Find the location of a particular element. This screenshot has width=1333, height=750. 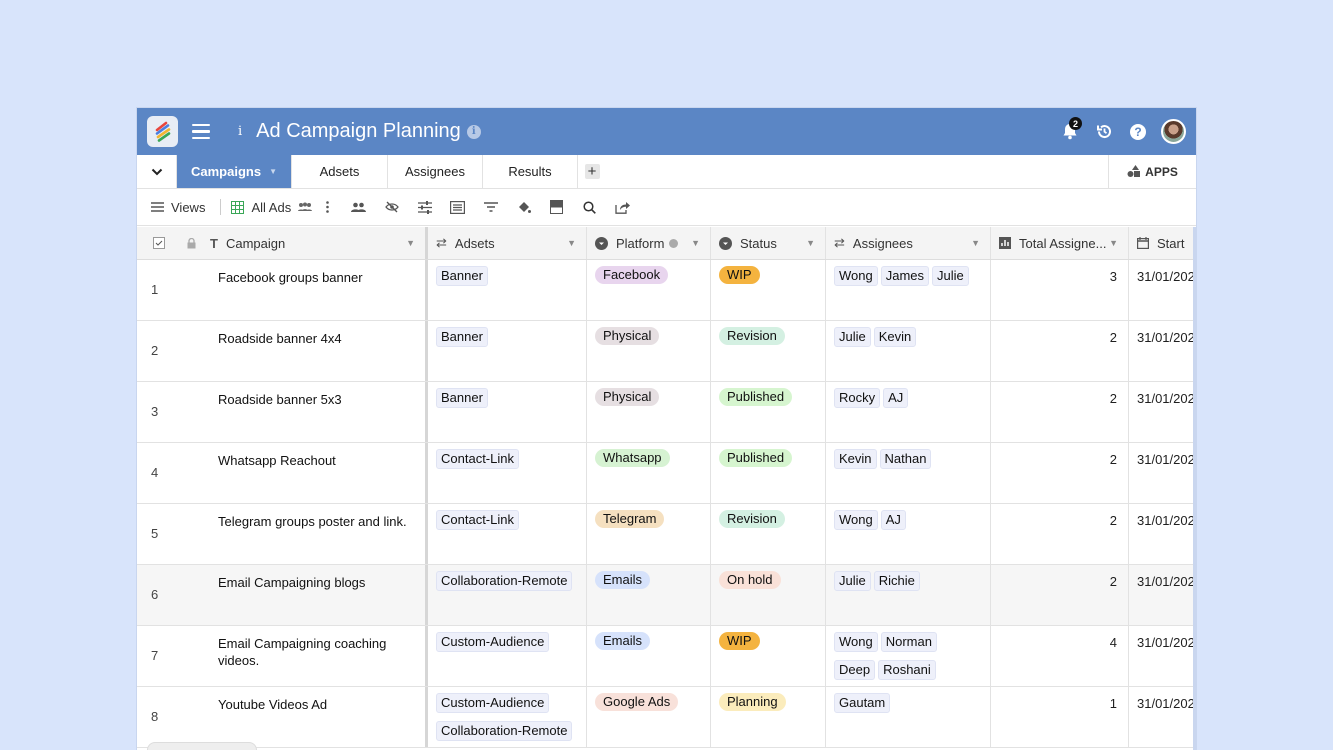

user-avatar is located at coordinates (1173, 131).